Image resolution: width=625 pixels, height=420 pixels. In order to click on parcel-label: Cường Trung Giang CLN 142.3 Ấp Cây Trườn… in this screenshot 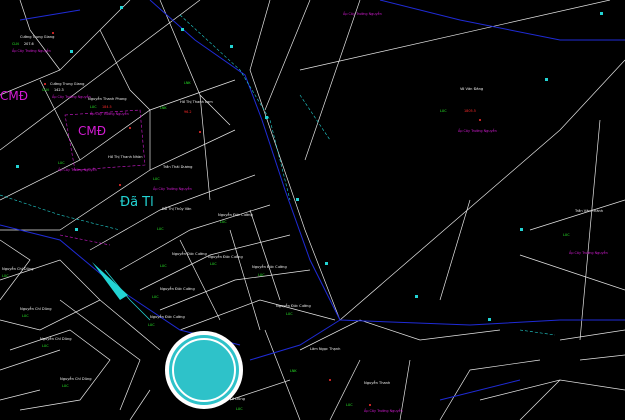, I will do `click(66, 90)`.